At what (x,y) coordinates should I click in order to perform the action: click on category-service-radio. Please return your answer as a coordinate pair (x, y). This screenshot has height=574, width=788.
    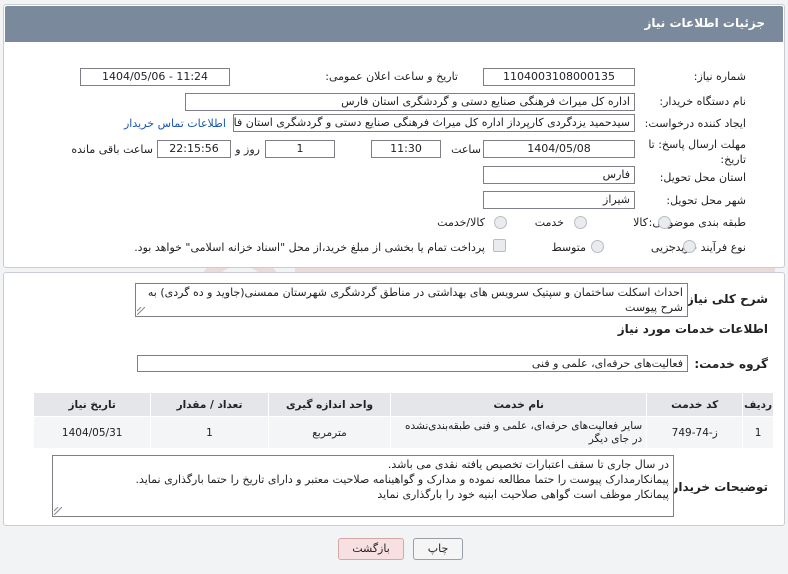
    Looking at the image, I should click on (580, 222).